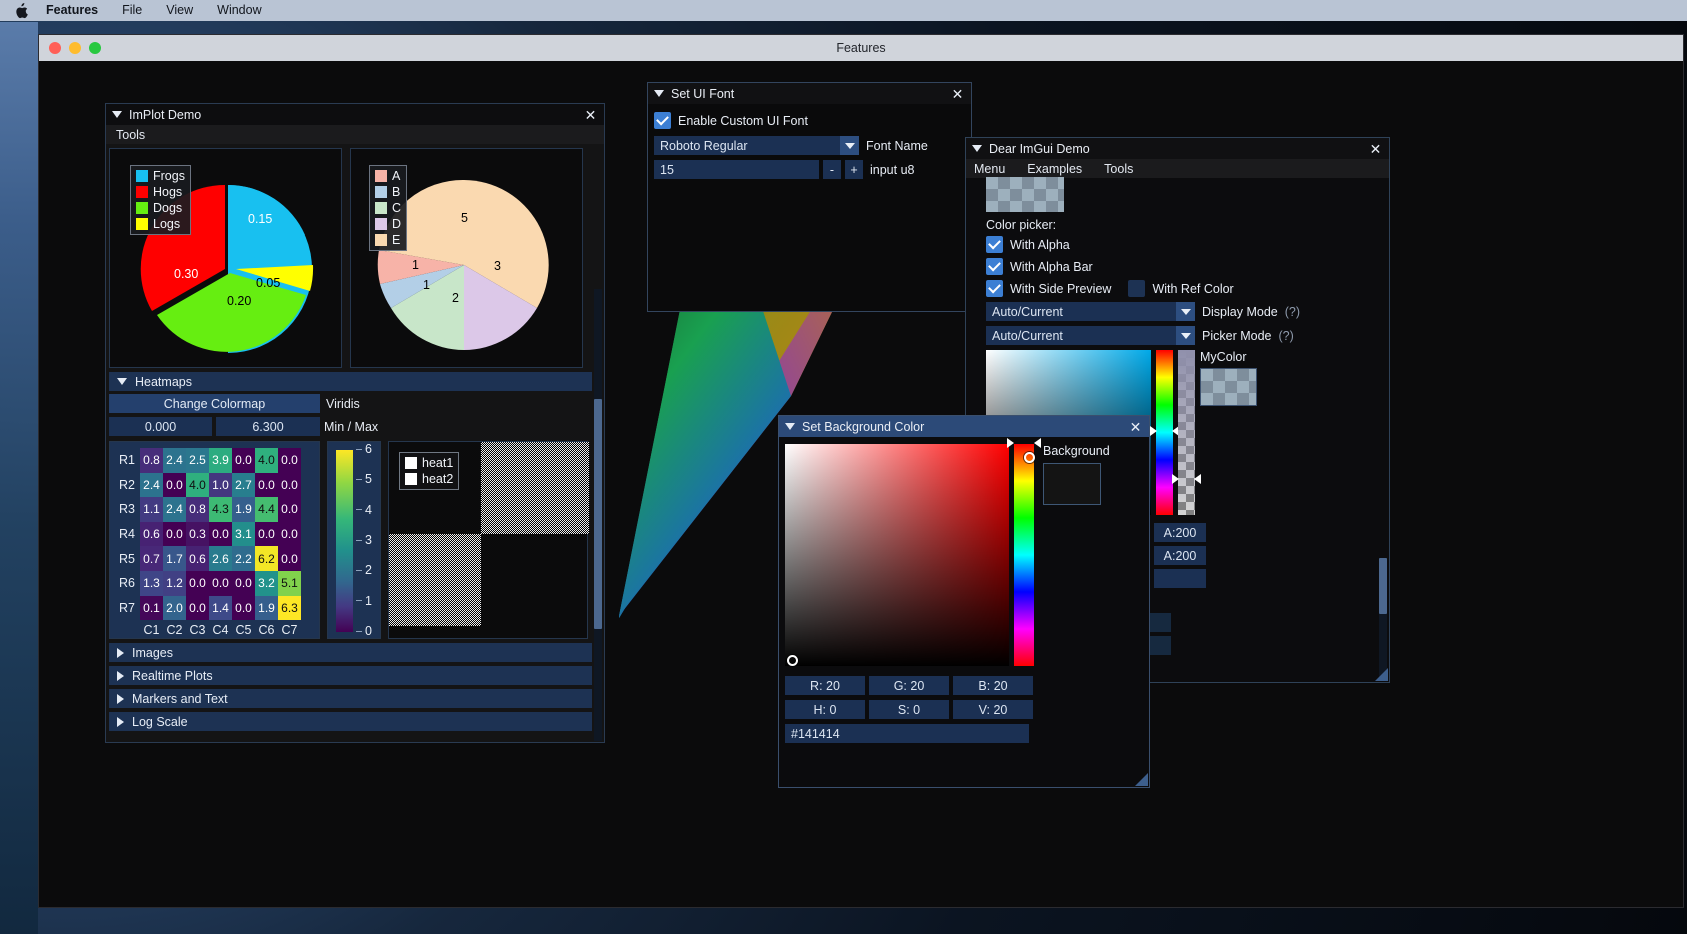 This screenshot has height=934, width=1687. Describe the element at coordinates (388, 176) in the screenshot. I see `legend-item: A` at that location.